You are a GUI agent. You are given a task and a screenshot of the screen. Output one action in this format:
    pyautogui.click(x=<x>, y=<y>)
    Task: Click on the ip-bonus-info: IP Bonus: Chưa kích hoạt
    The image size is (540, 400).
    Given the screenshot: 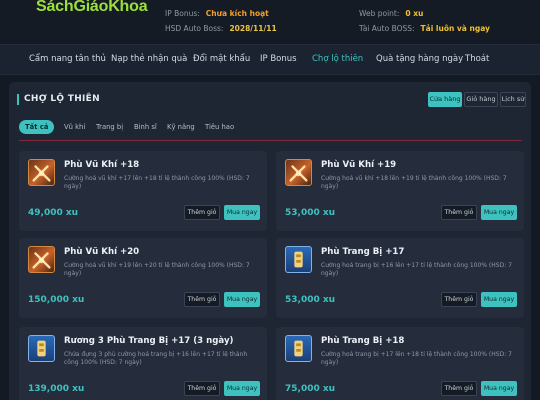 What is the action you would take?
    pyautogui.click(x=217, y=13)
    